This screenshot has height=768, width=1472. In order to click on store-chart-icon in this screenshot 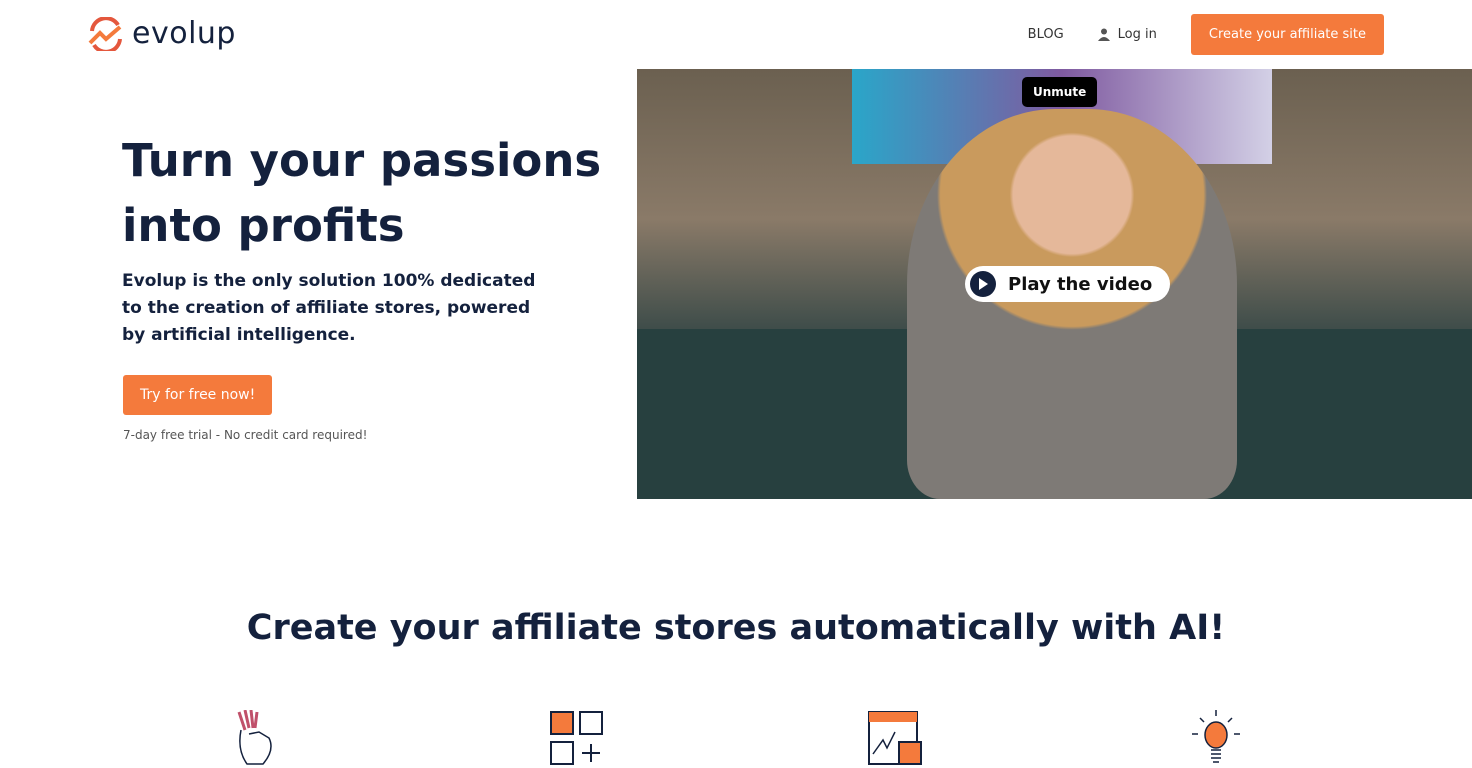, I will do `click(895, 738)`.